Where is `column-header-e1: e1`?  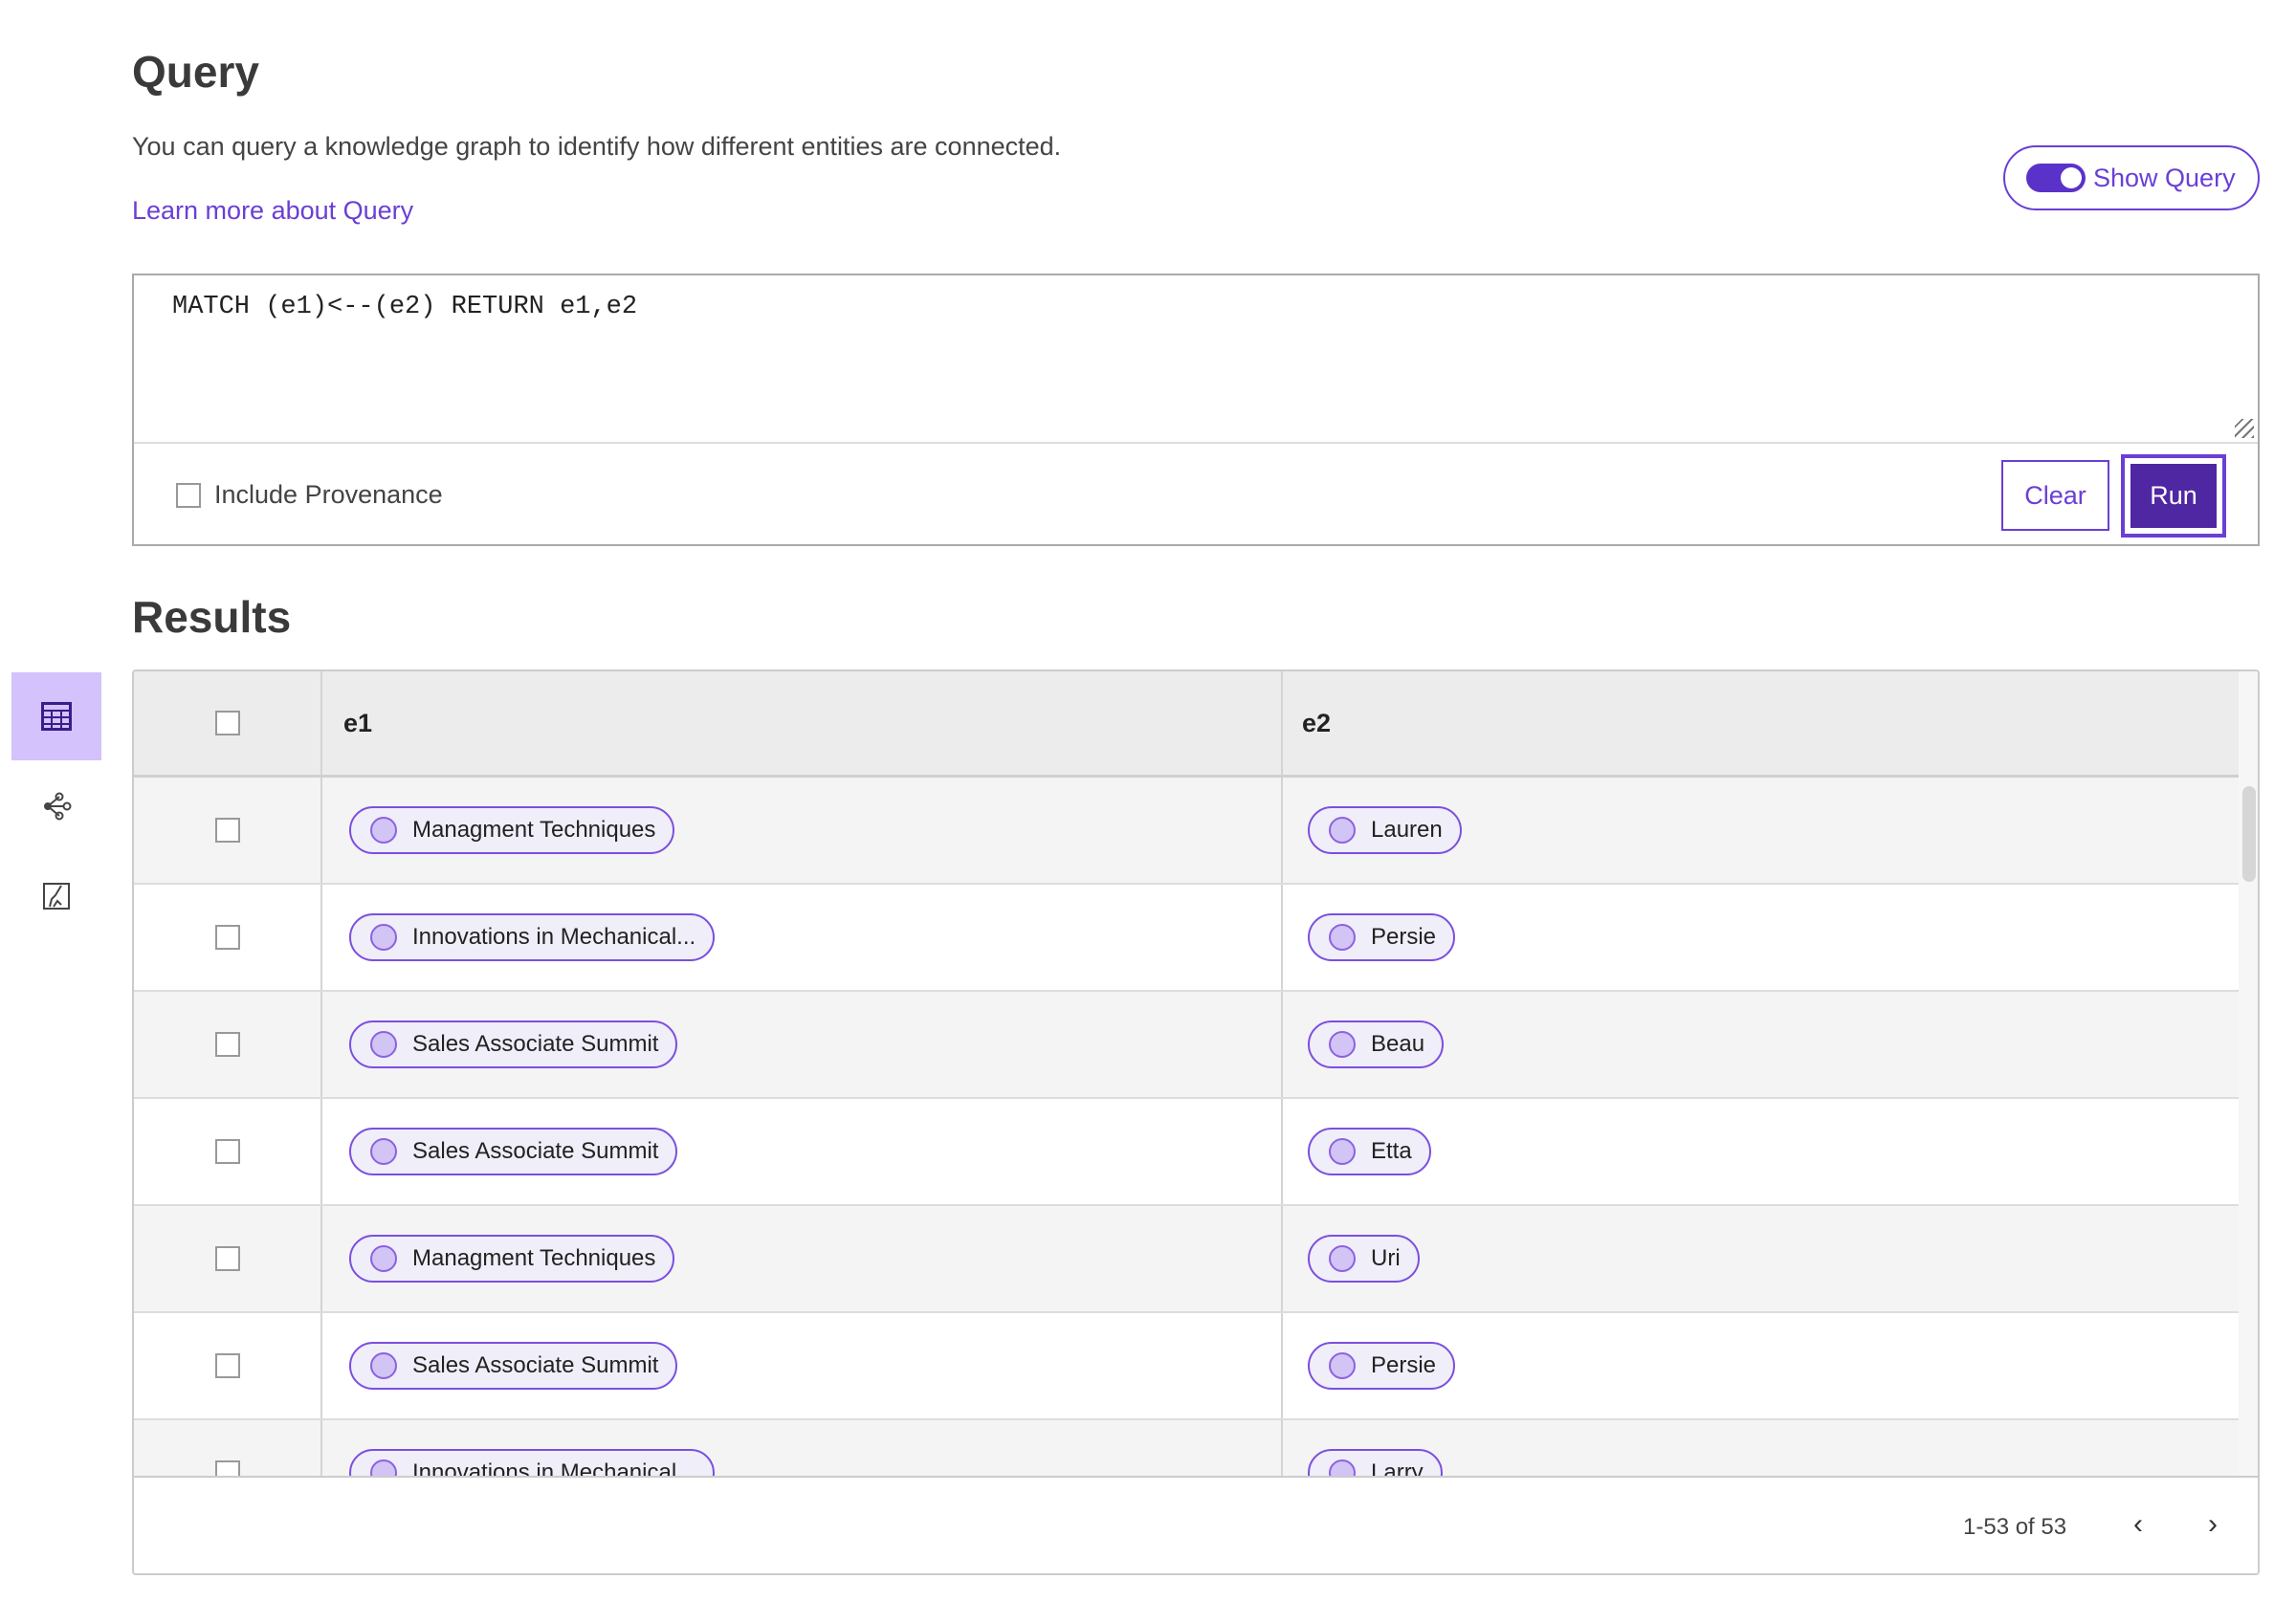
column-header-e1: e1 is located at coordinates (358, 723).